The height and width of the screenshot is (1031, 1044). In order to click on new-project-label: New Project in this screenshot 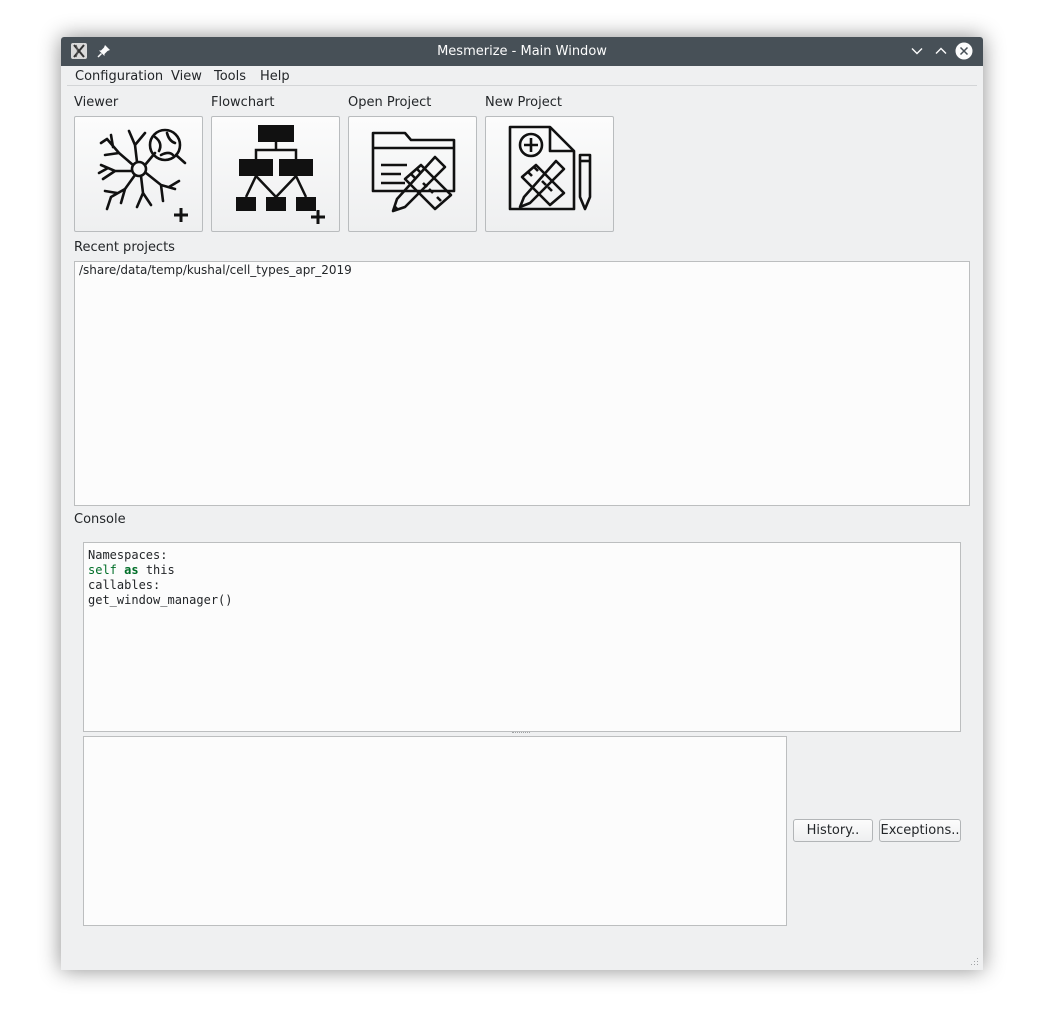, I will do `click(523, 102)`.